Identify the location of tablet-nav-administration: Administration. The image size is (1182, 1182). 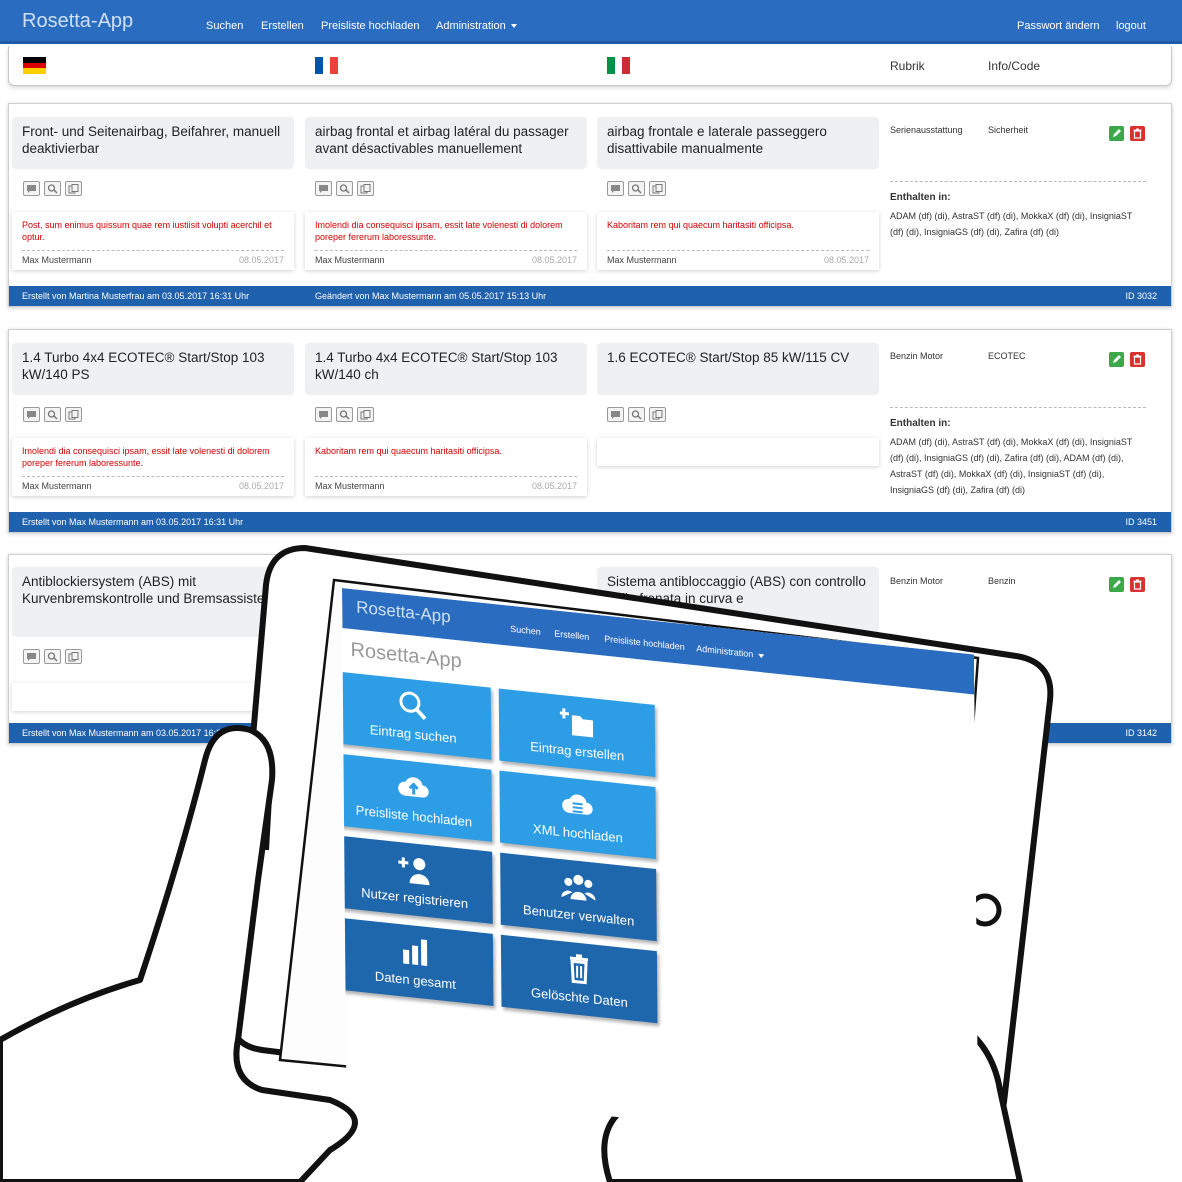
(730, 651).